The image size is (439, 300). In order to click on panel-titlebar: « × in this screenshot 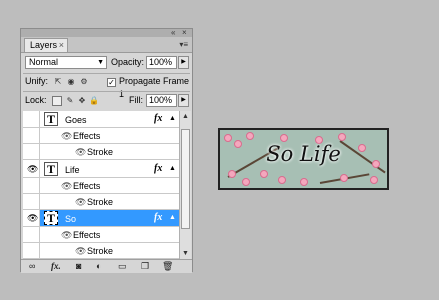, I will do `click(106, 32)`.